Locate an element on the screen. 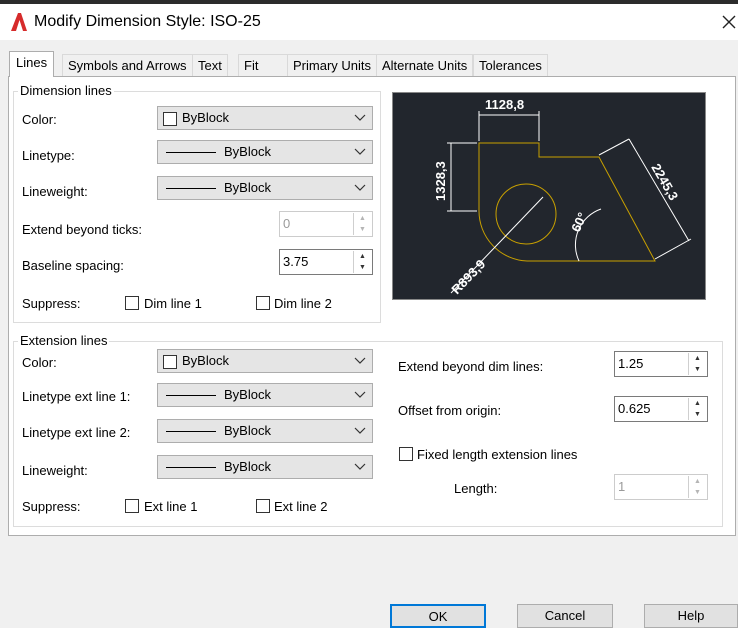  extend-beyond-ticks-spinner: 0 ▲ ▼ is located at coordinates (326, 224).